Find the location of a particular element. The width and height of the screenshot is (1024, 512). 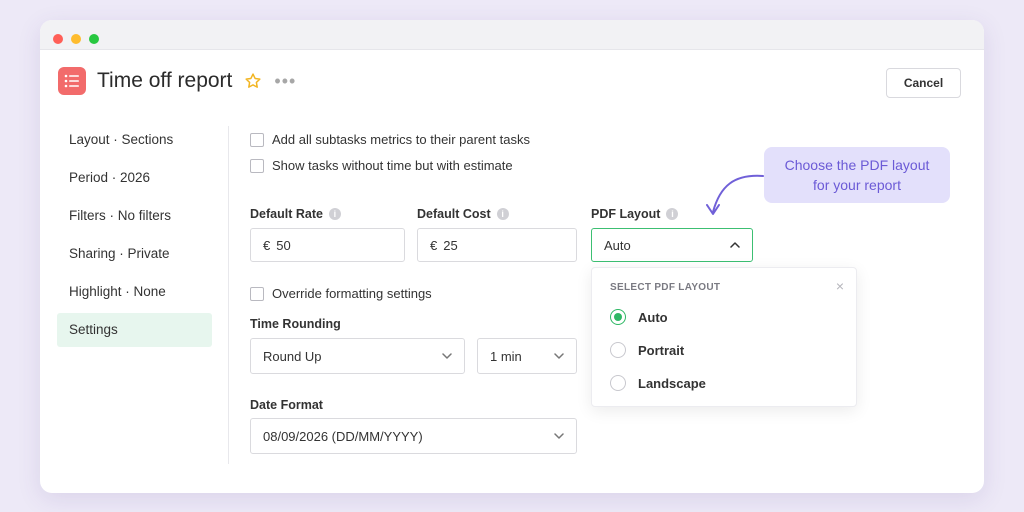

window-titlebar is located at coordinates (512, 35).